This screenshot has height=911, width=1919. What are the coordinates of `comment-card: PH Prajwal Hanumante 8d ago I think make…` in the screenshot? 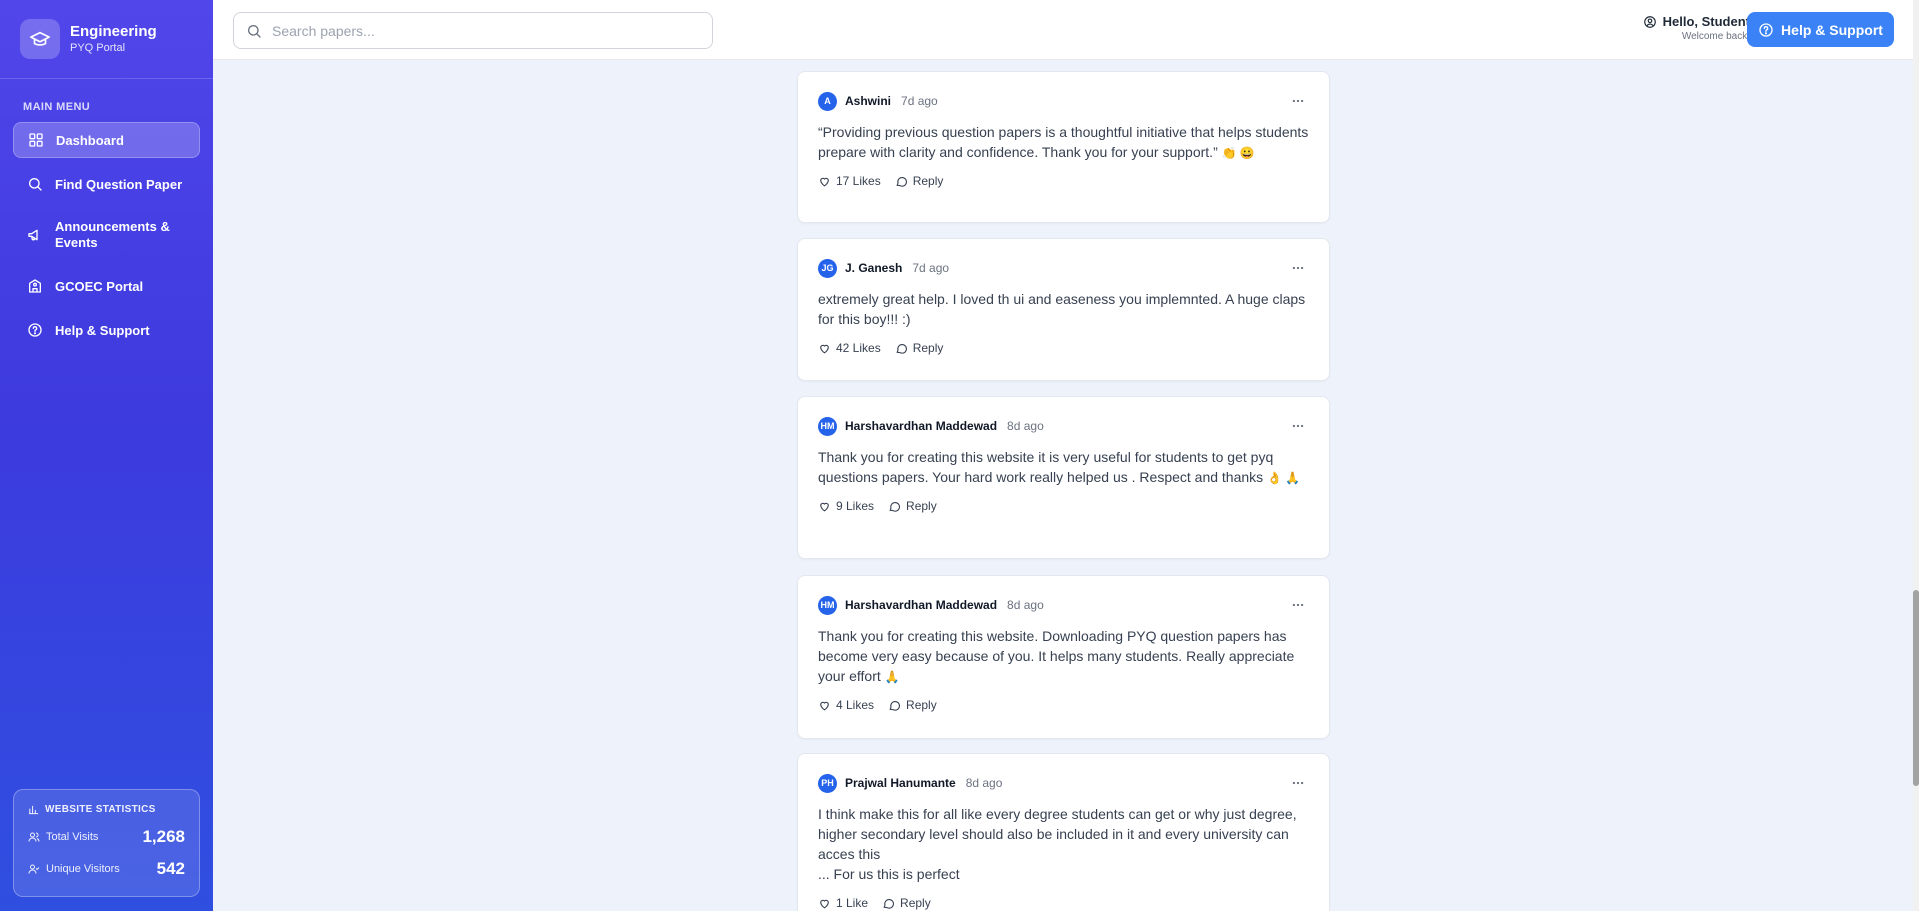 It's located at (1063, 832).